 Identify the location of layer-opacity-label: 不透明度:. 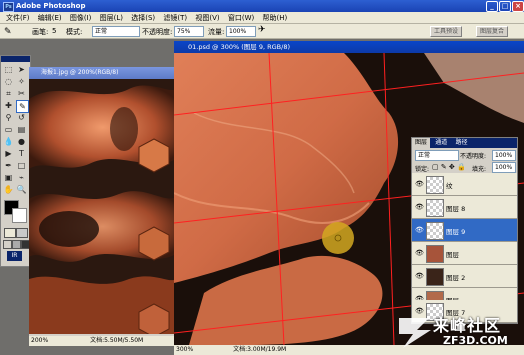
(473, 156).